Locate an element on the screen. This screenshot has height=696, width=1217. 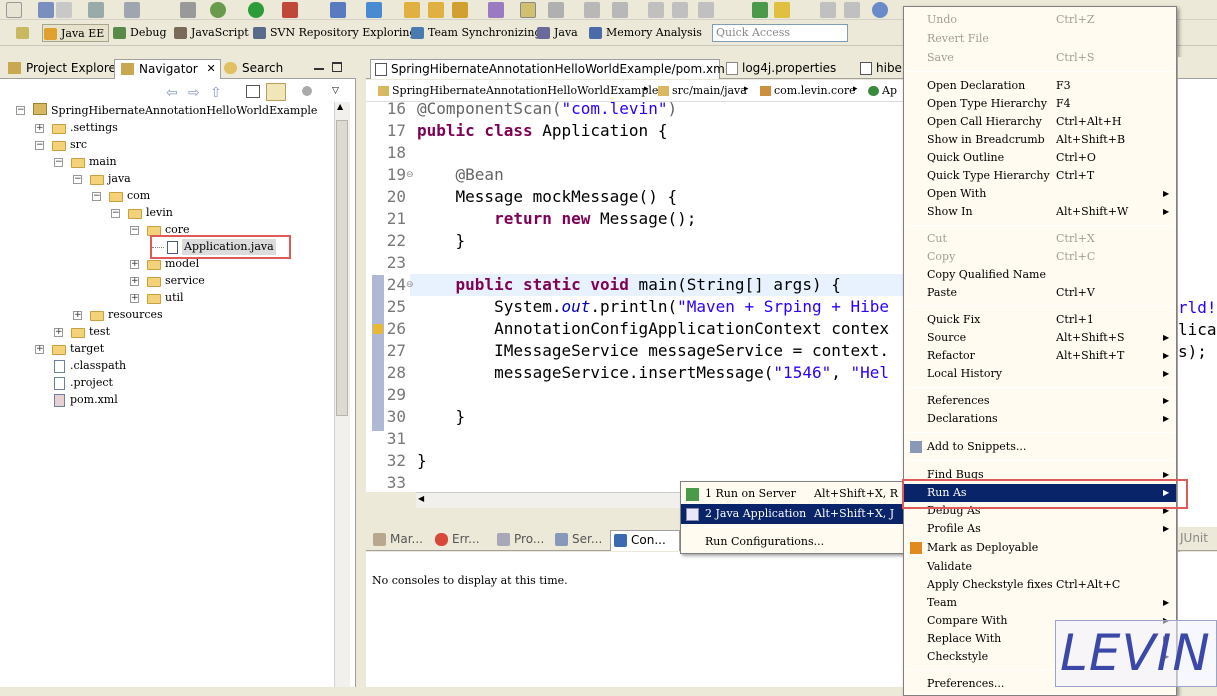
tab-hibernate: hiber is located at coordinates (881, 69).